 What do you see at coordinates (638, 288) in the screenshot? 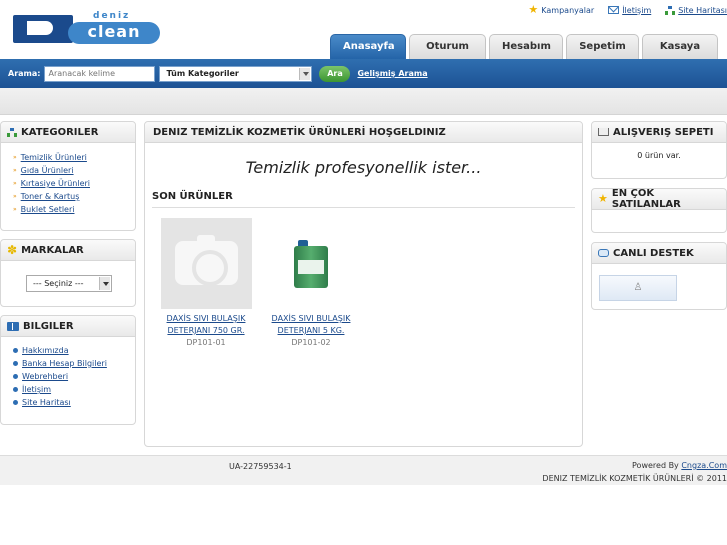
I see `live-support-button: ♙` at bounding box center [638, 288].